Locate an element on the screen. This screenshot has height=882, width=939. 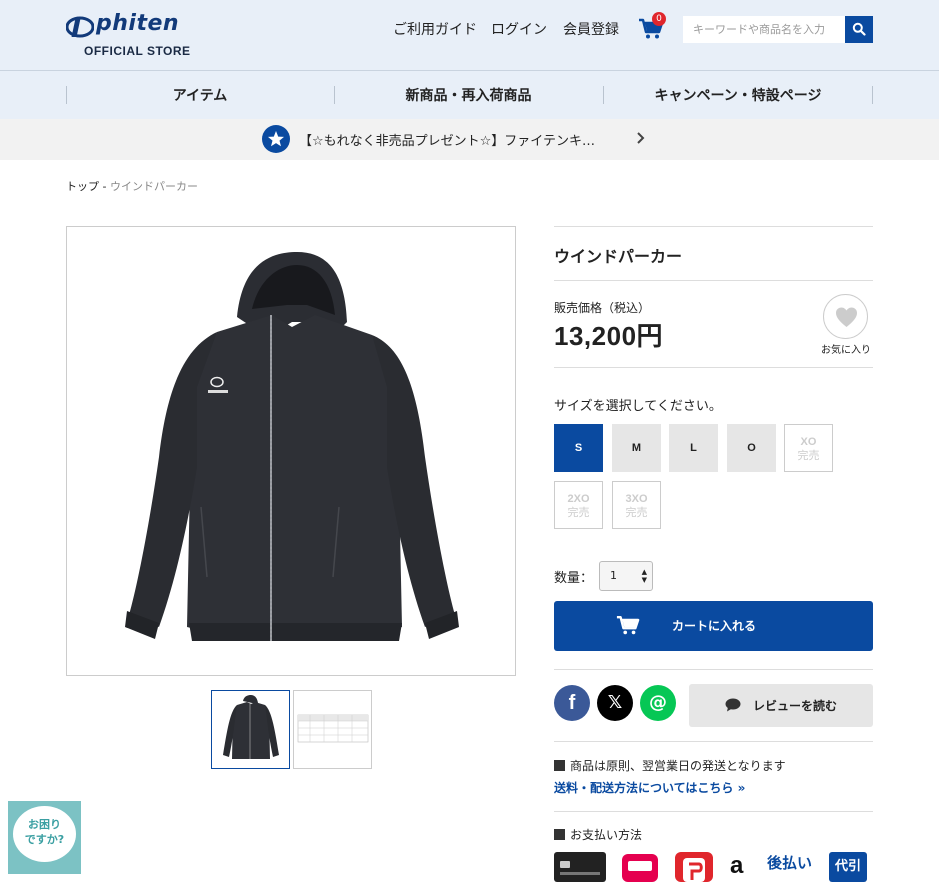
size-label: XO is located at coordinates (808, 442).